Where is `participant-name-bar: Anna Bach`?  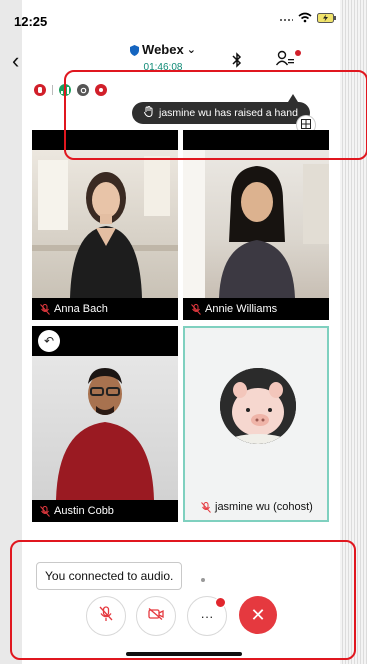 participant-name-bar: Anna Bach is located at coordinates (105, 309).